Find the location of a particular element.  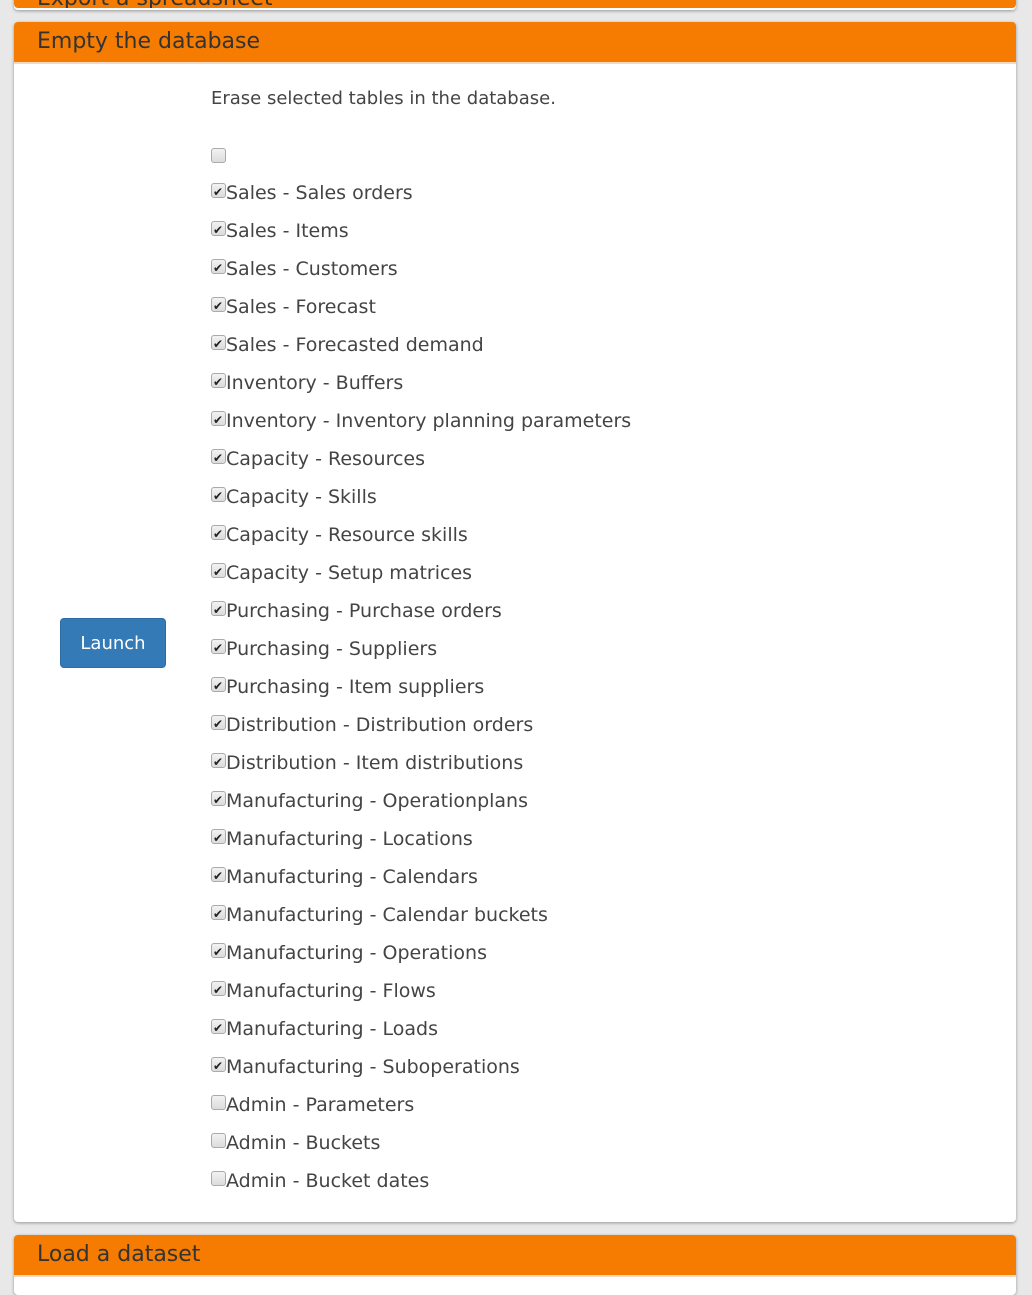

table-checkbox-label: Sales - Forecasted demand is located at coordinates (355, 345).